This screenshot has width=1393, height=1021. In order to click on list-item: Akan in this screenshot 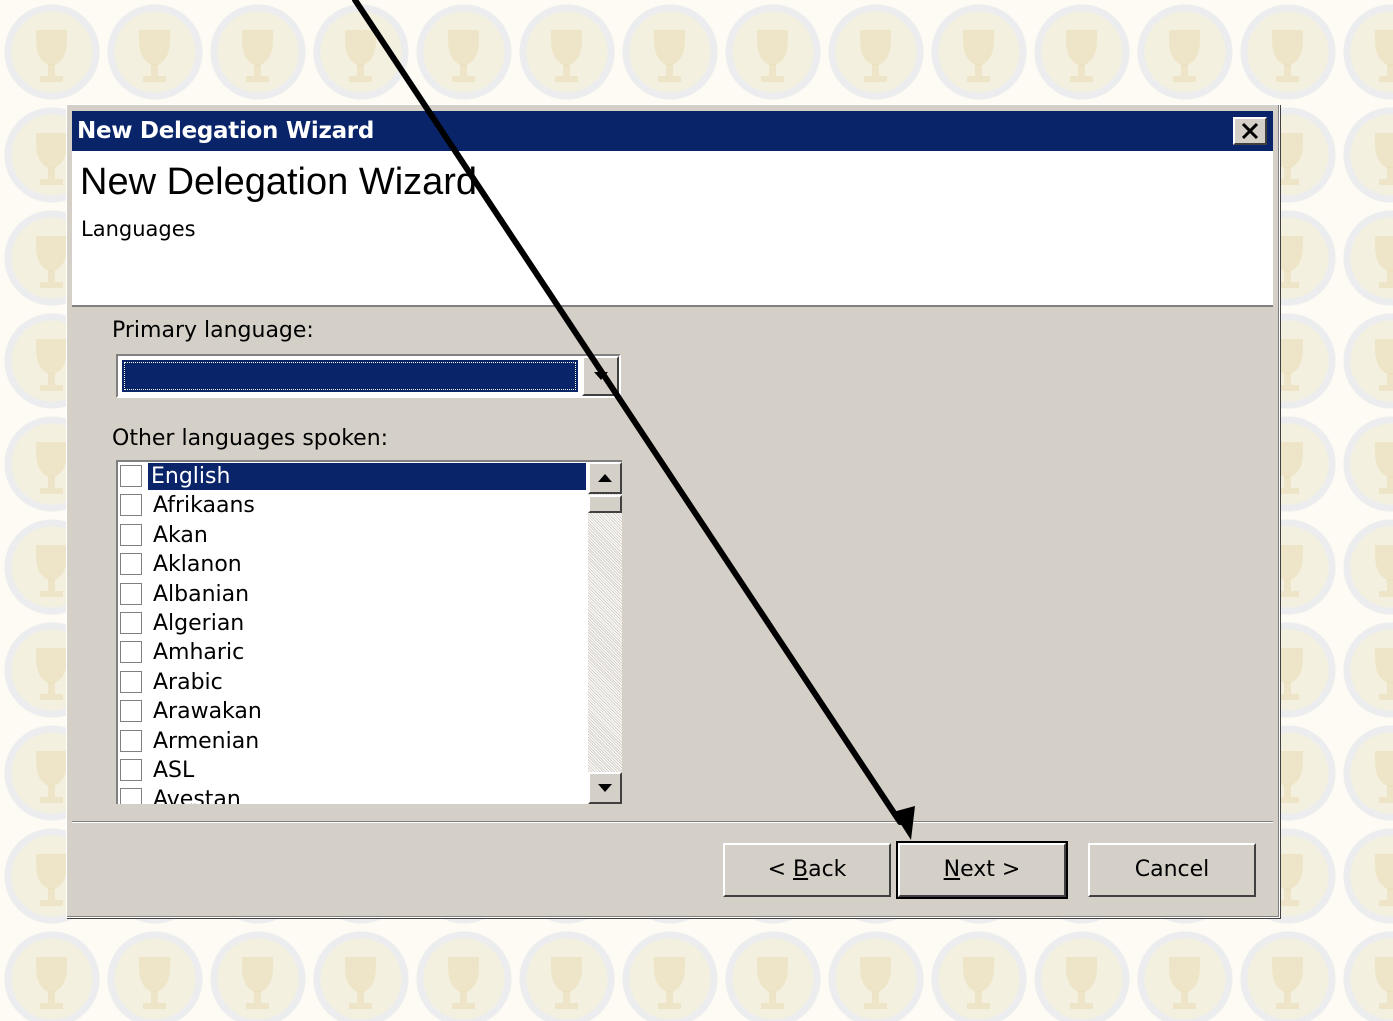, I will do `click(353, 535)`.